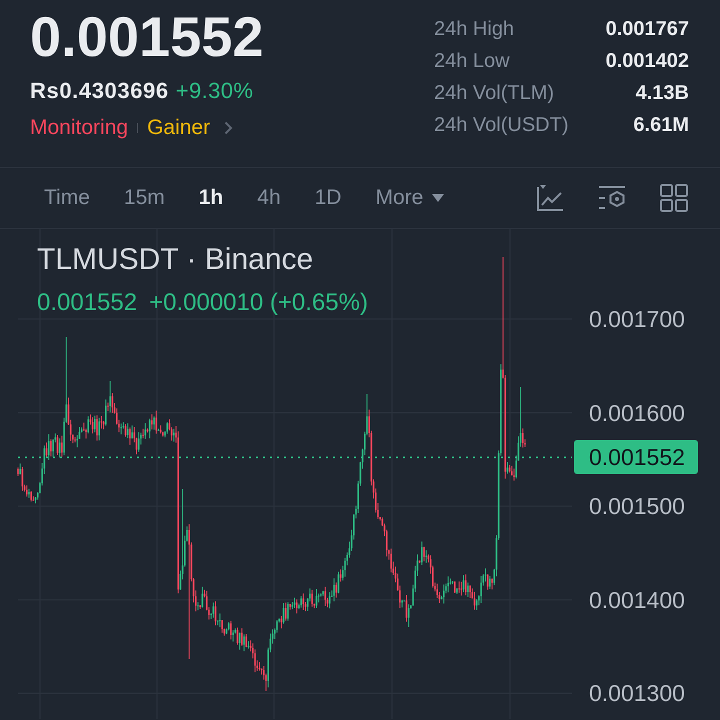  Describe the element at coordinates (144, 198) in the screenshot. I see `interval-tab: 15m` at that location.